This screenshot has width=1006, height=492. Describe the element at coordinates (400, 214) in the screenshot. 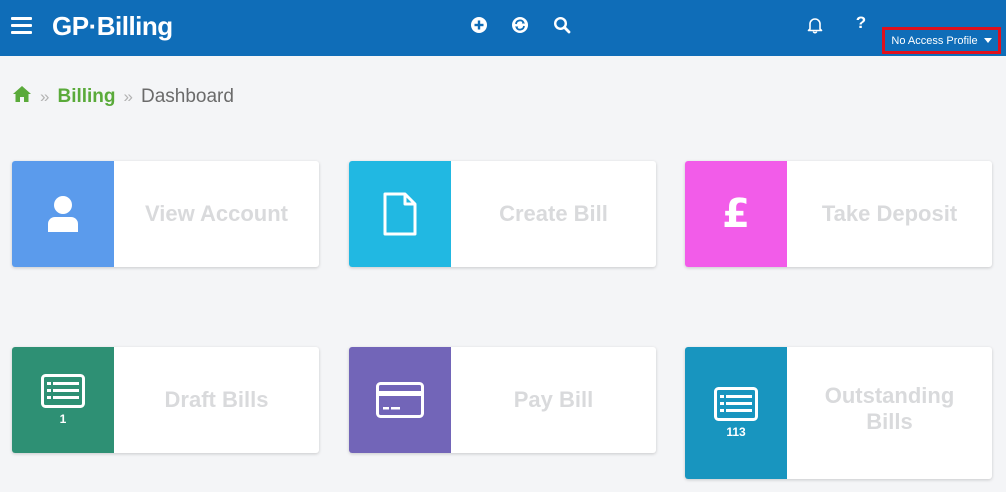

I see `document-icon` at that location.